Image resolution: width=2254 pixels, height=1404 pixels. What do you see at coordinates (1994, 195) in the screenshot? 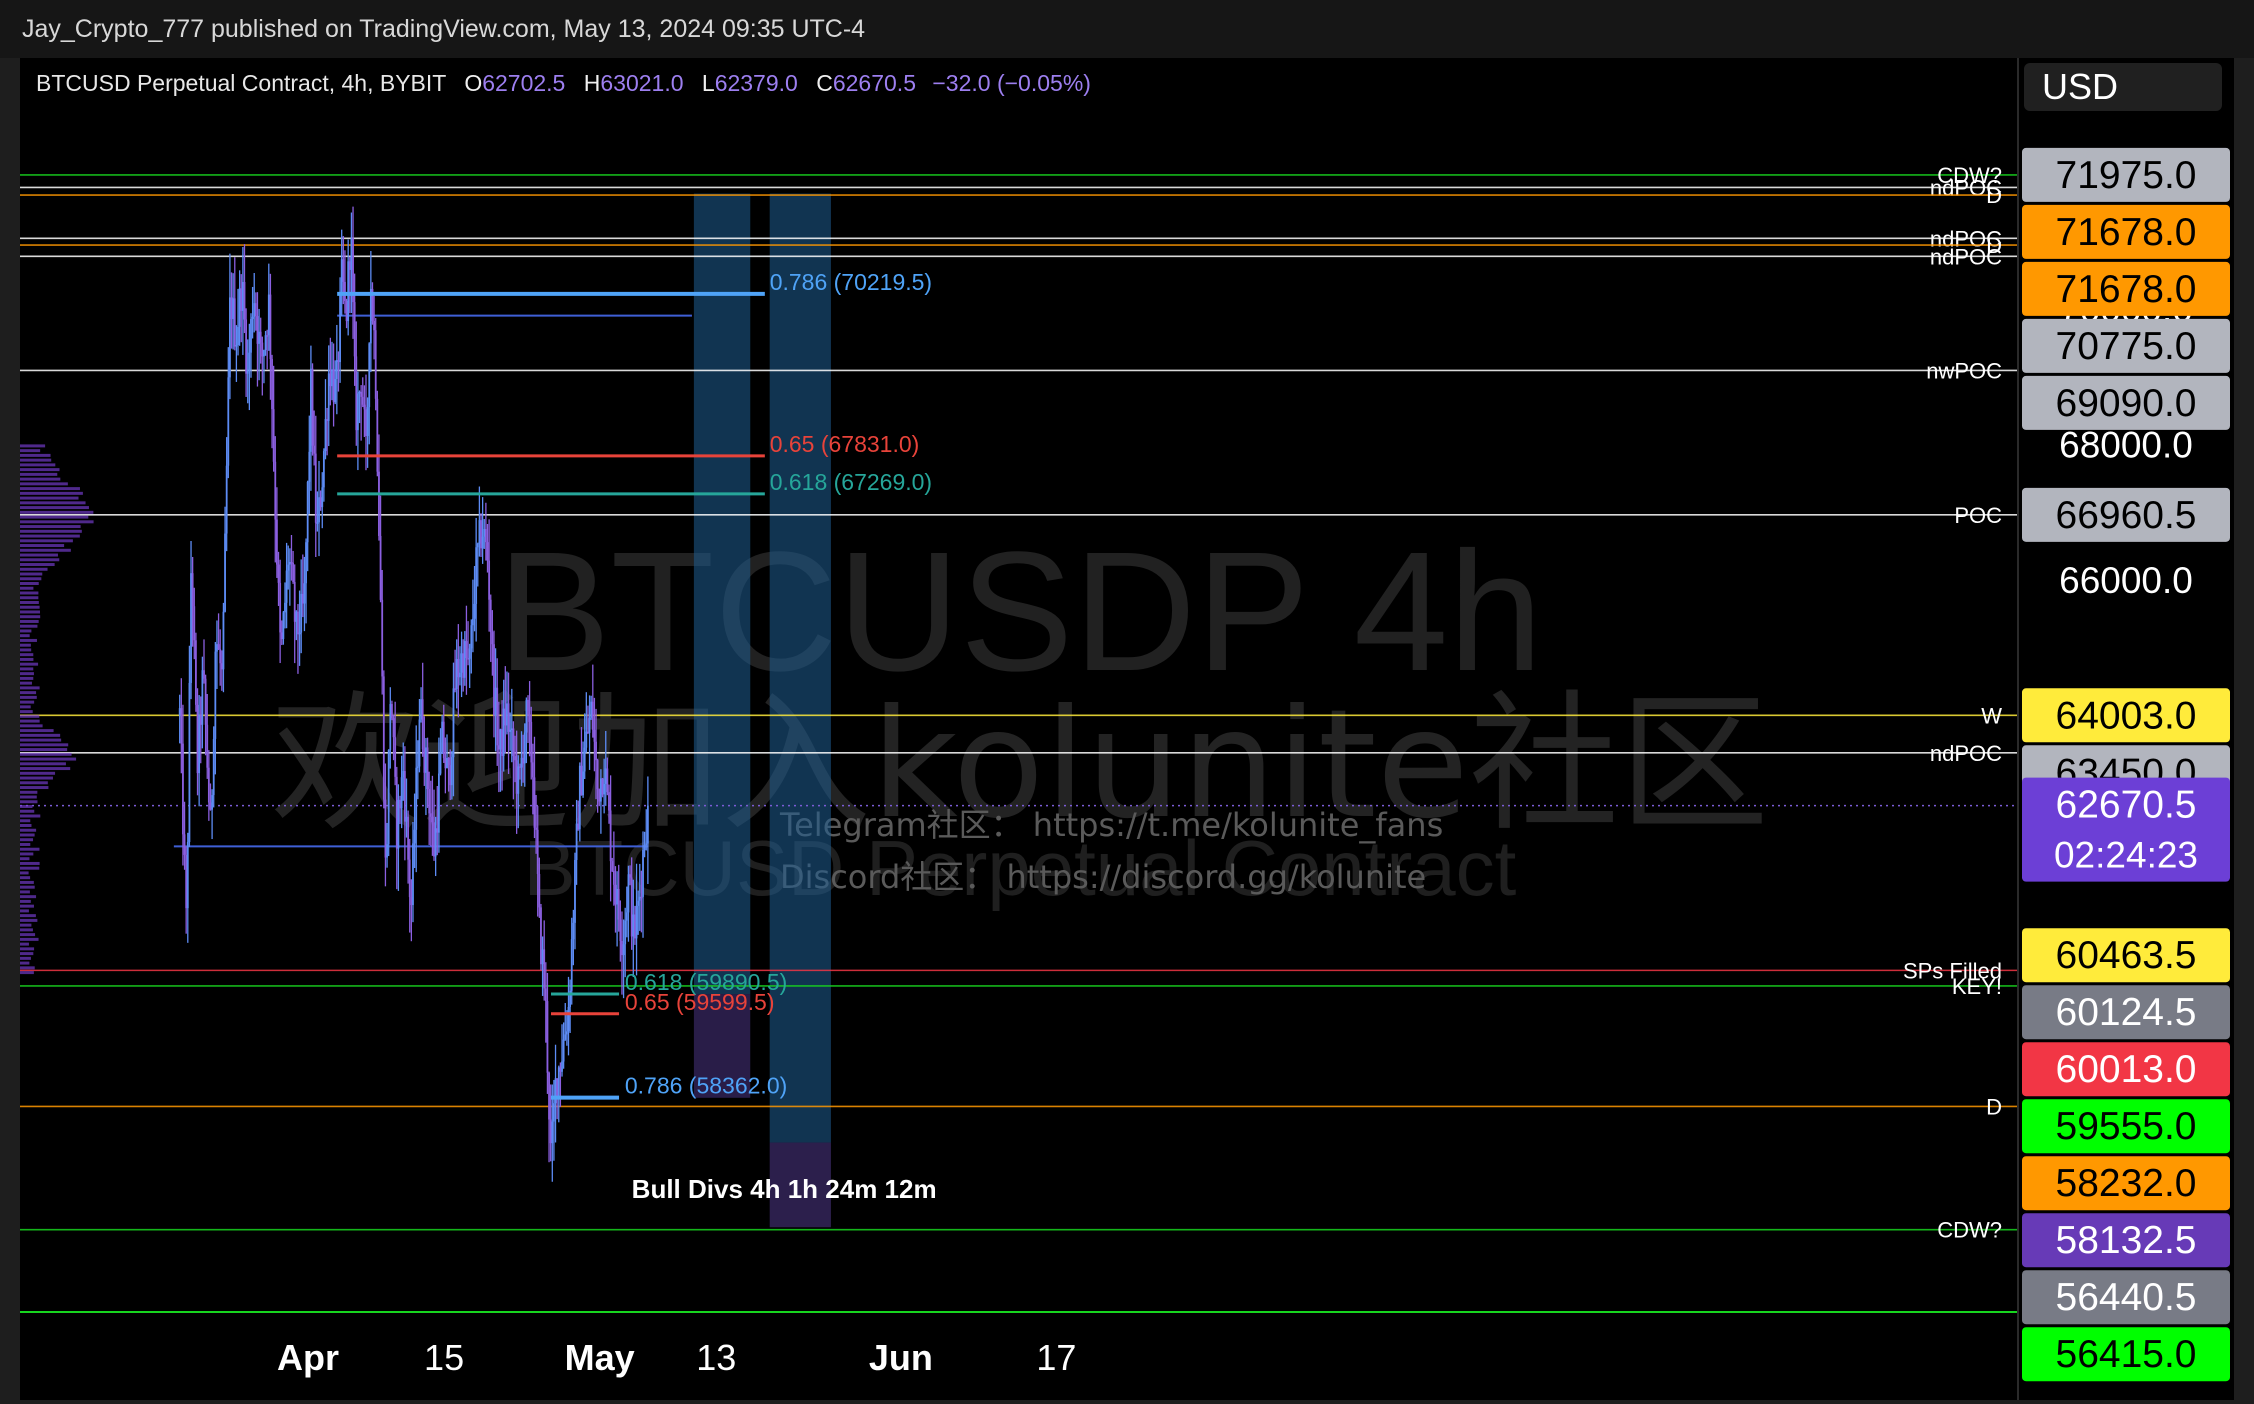
I see `level-label: D` at bounding box center [1994, 195].